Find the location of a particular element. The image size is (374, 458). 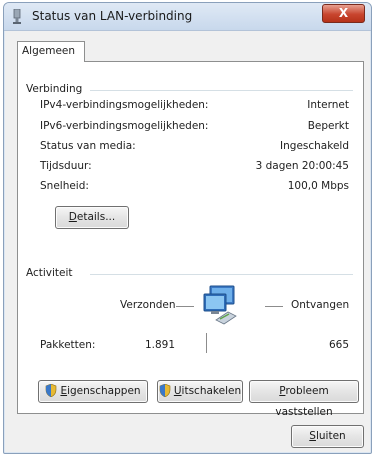

network-adapter-icon is located at coordinates (17, 16).